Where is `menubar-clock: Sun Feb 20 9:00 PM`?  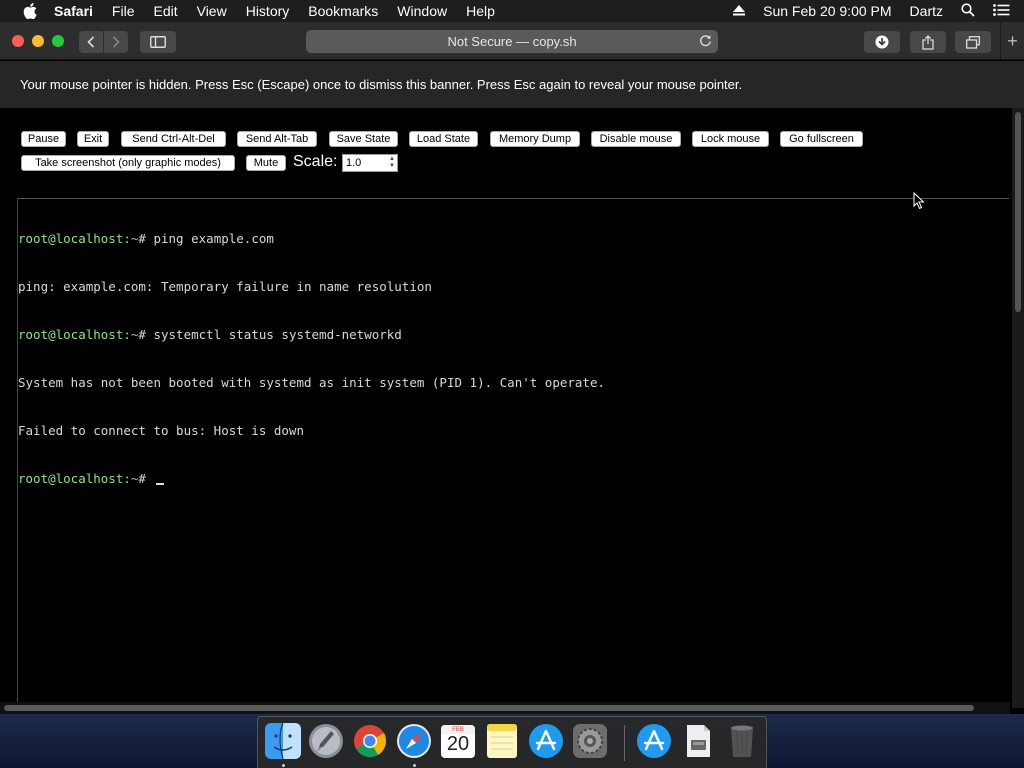
menubar-clock: Sun Feb 20 9:00 PM is located at coordinates (827, 11).